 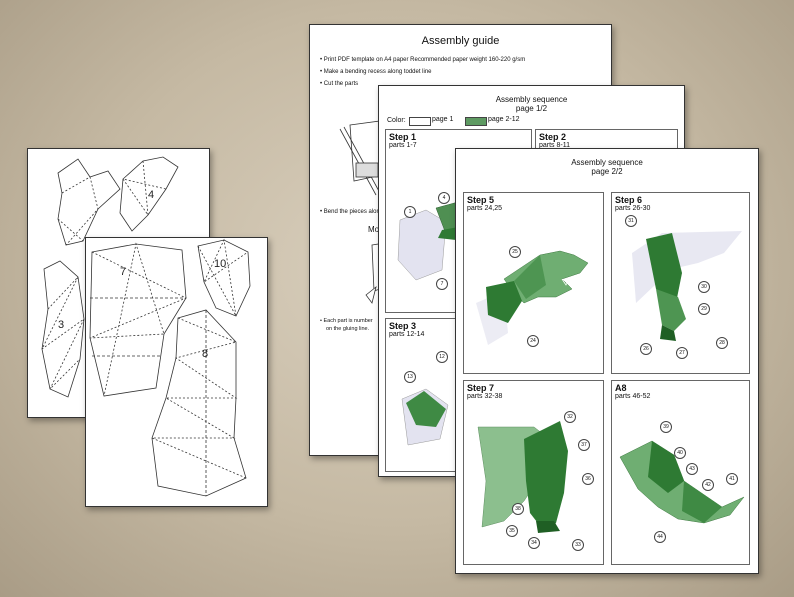 I want to click on legend-label-page2: page 2-12, so click(x=504, y=119).